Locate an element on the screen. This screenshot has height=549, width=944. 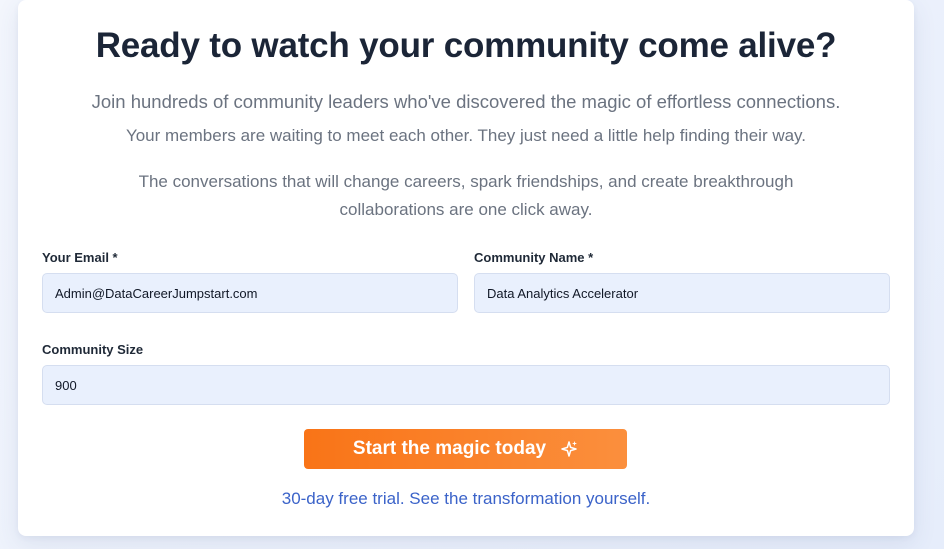
community-name-value: Data Analytics Accelerator is located at coordinates (563, 293).